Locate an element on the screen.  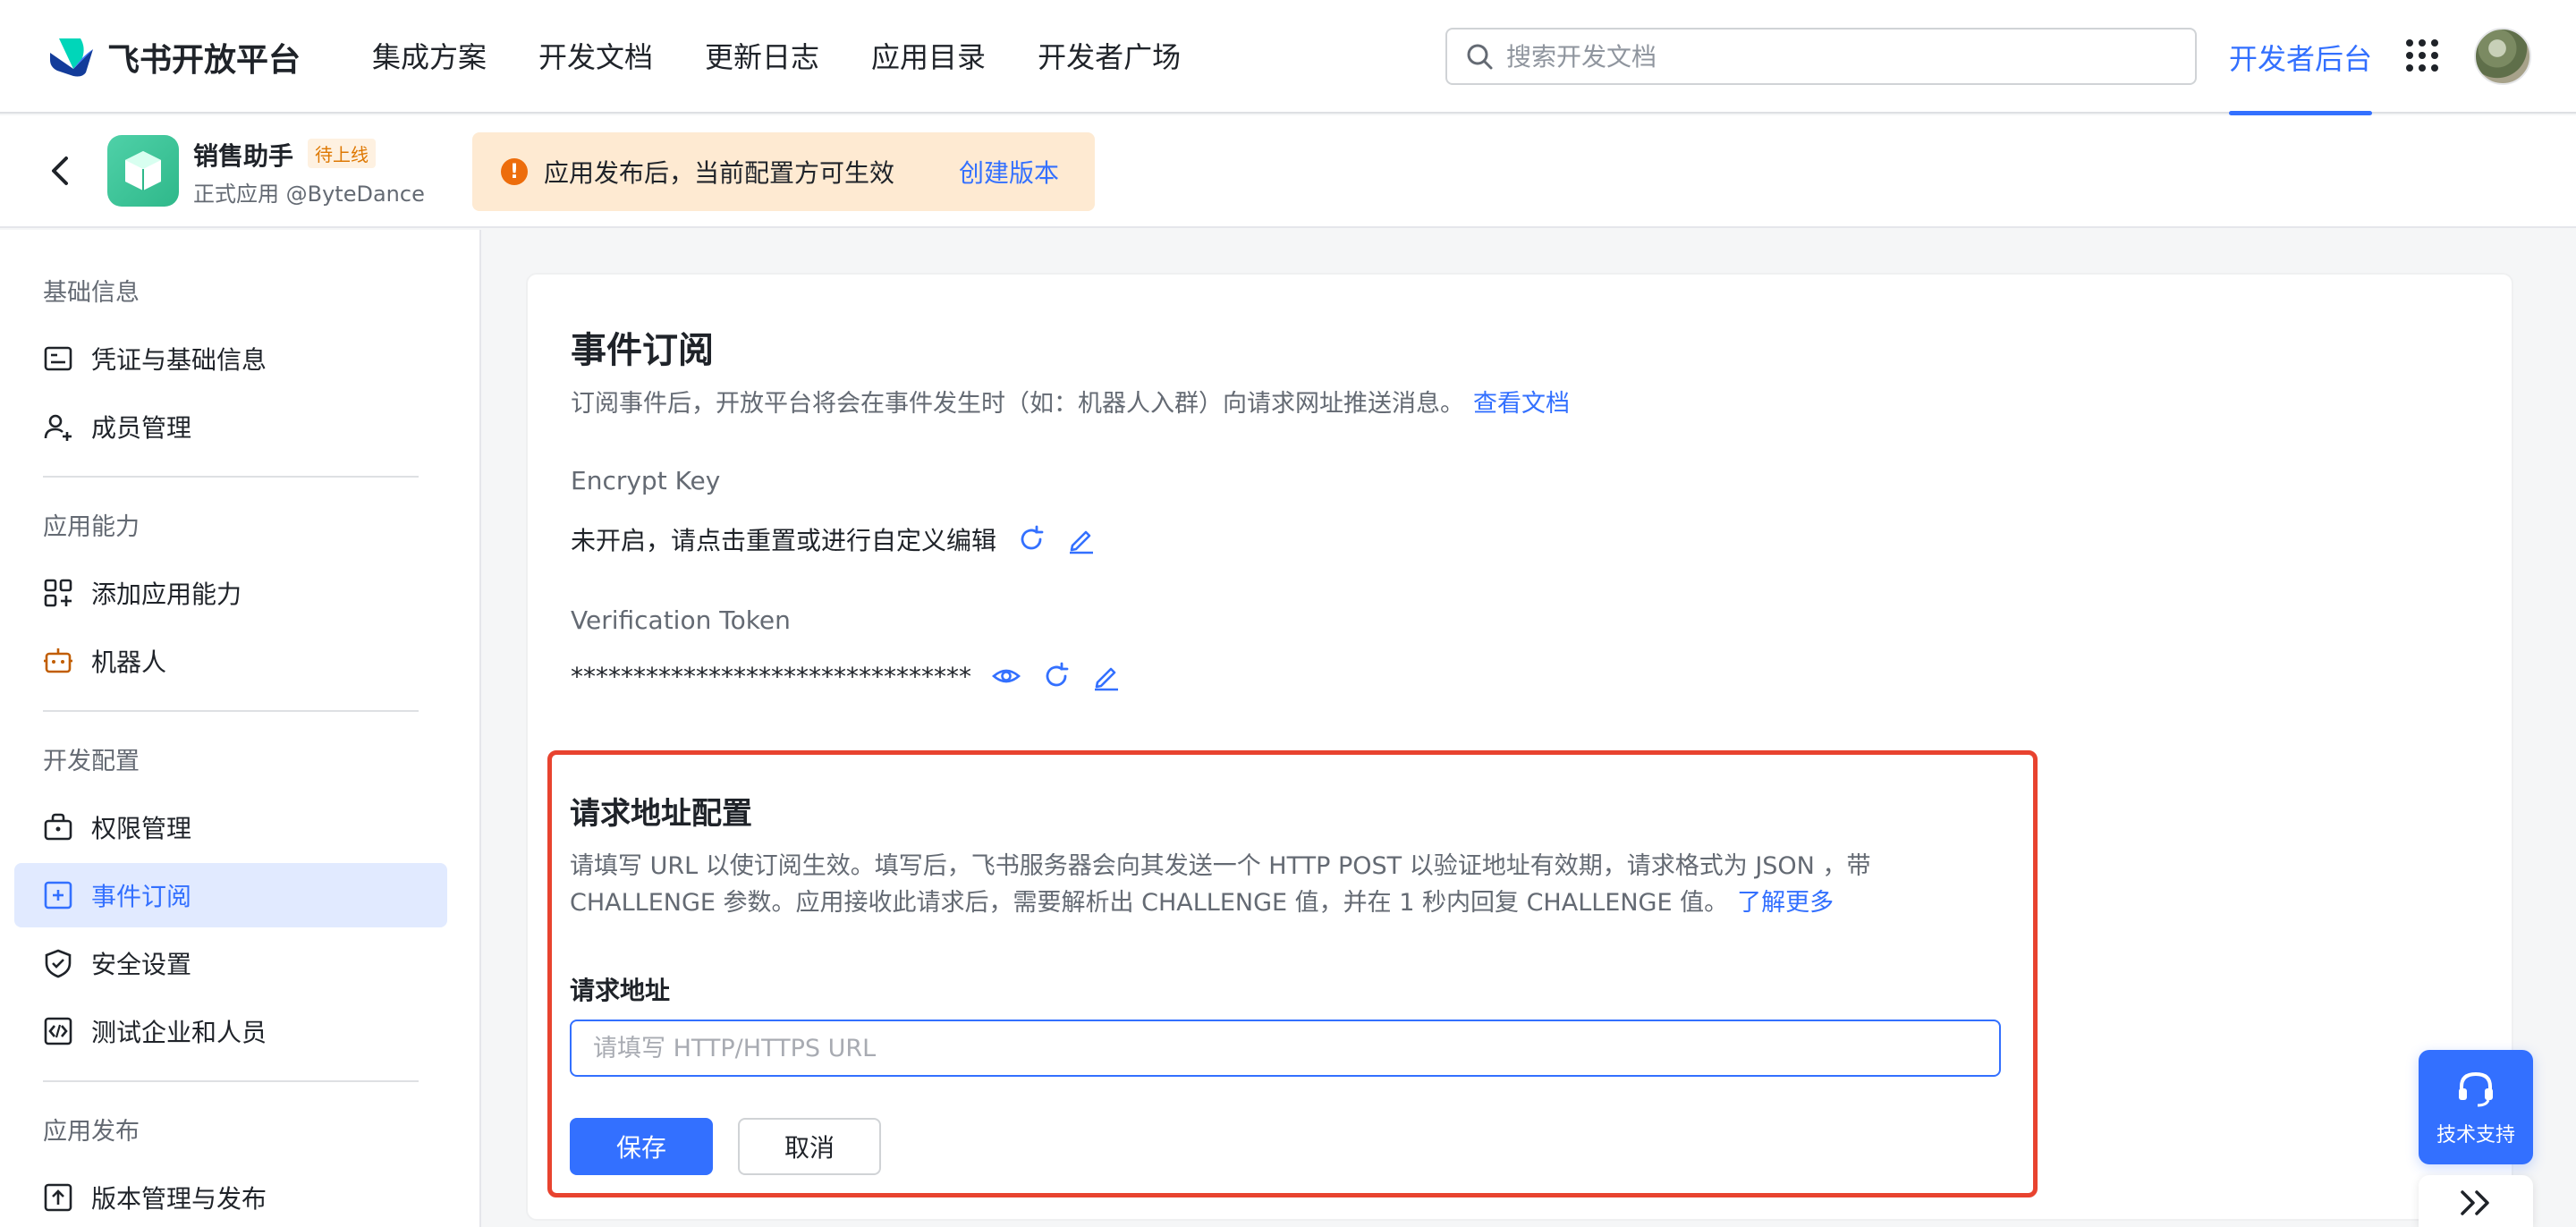
verification-token-row: ******************************** is located at coordinates (846, 676).